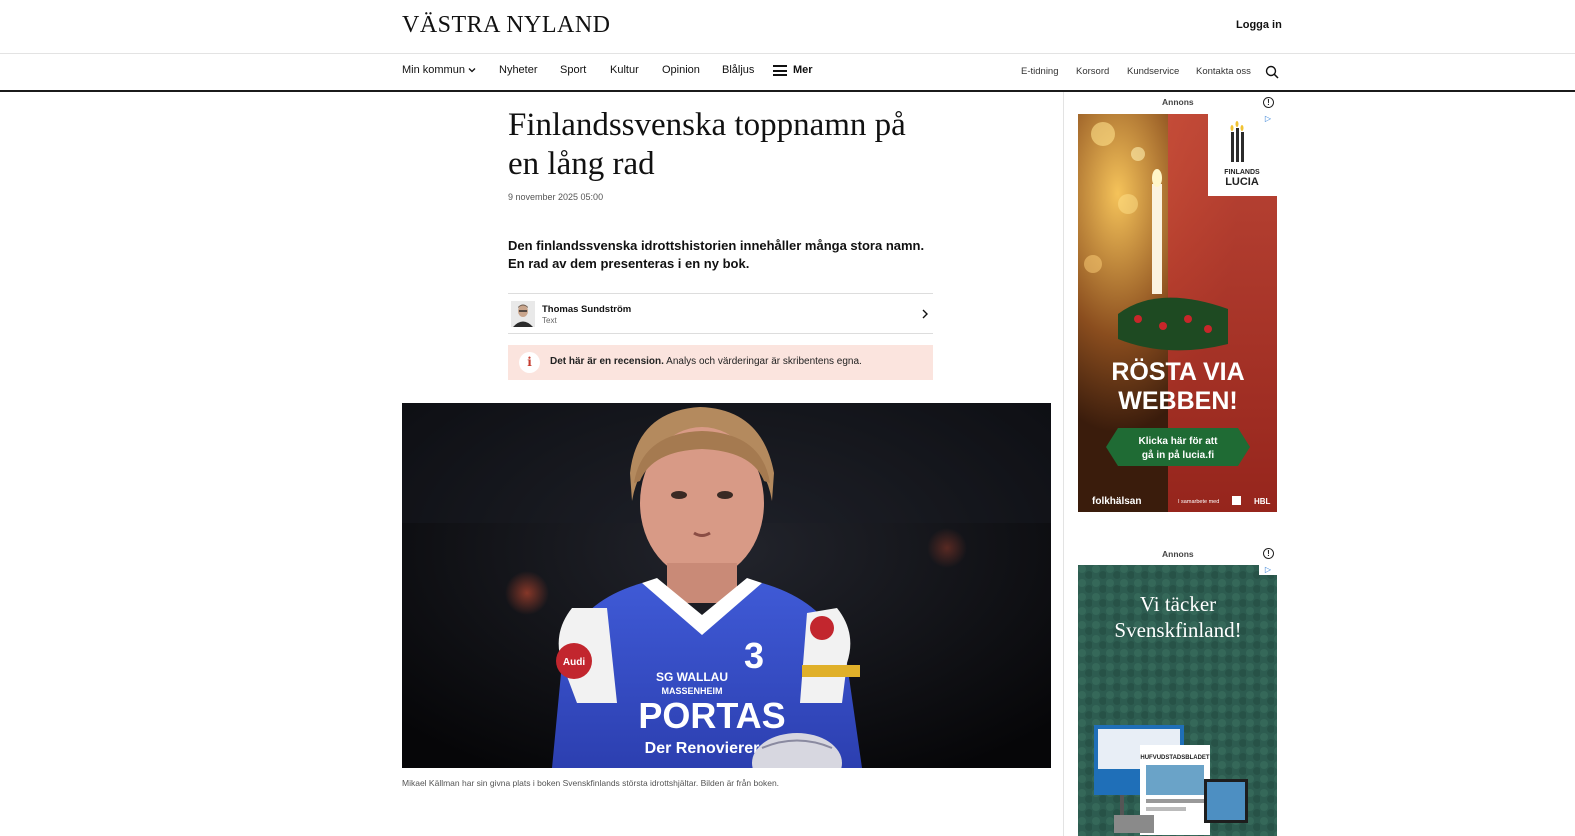  Describe the element at coordinates (681, 70) in the screenshot. I see `nav-item-opinion: Opinion` at that location.